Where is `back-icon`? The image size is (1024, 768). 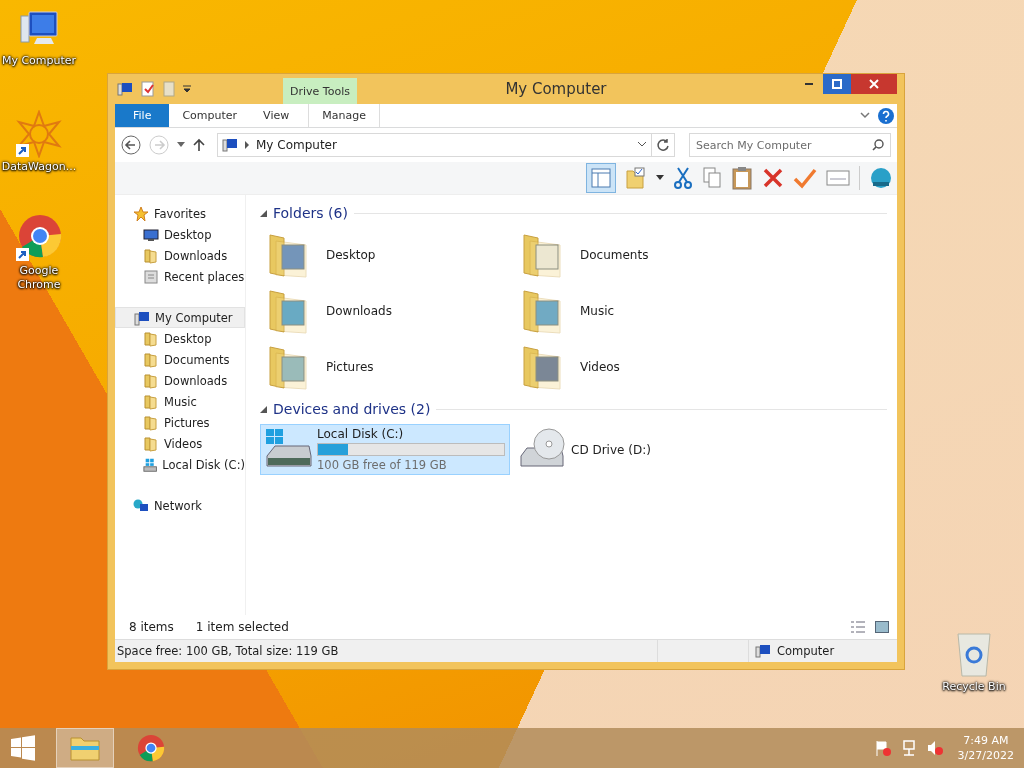
back-icon is located at coordinates (131, 145).